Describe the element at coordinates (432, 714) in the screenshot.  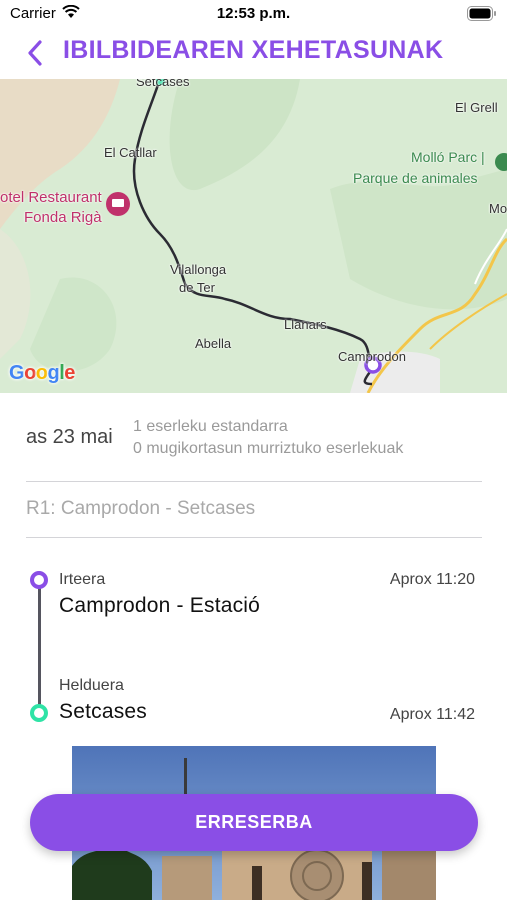
I see `arrival-time: Aprox 11:42` at that location.